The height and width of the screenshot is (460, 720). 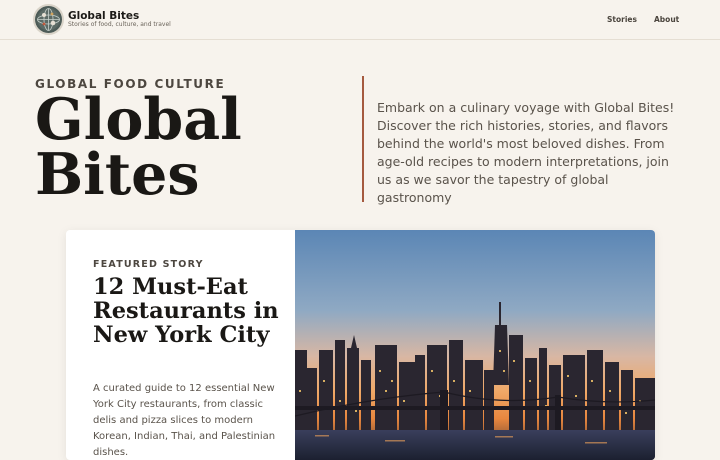 I want to click on globe-logo-icon, so click(x=48, y=19).